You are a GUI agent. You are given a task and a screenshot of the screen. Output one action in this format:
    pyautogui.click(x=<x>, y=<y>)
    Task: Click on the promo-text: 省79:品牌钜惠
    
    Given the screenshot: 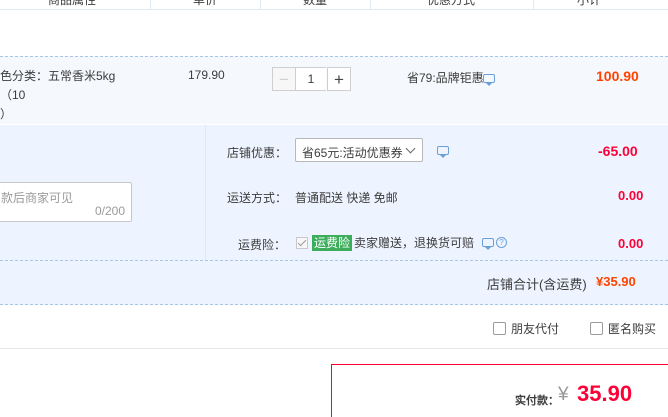 What is the action you would take?
    pyautogui.click(x=445, y=78)
    